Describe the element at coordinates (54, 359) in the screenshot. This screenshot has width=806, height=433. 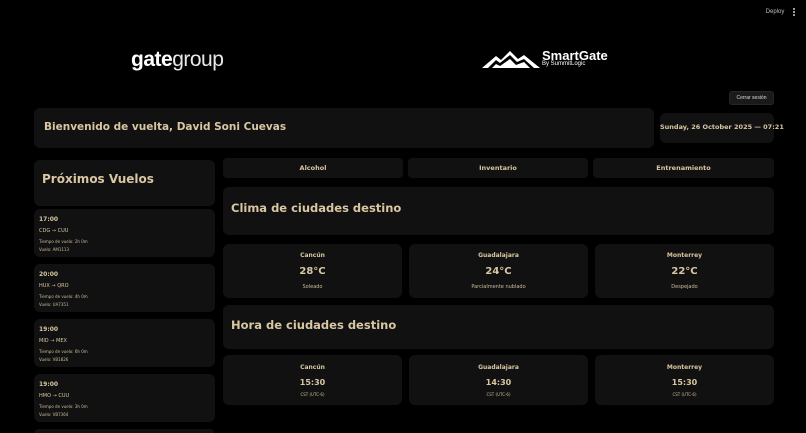
I see `flight-number: Vuelo: VB1826` at that location.